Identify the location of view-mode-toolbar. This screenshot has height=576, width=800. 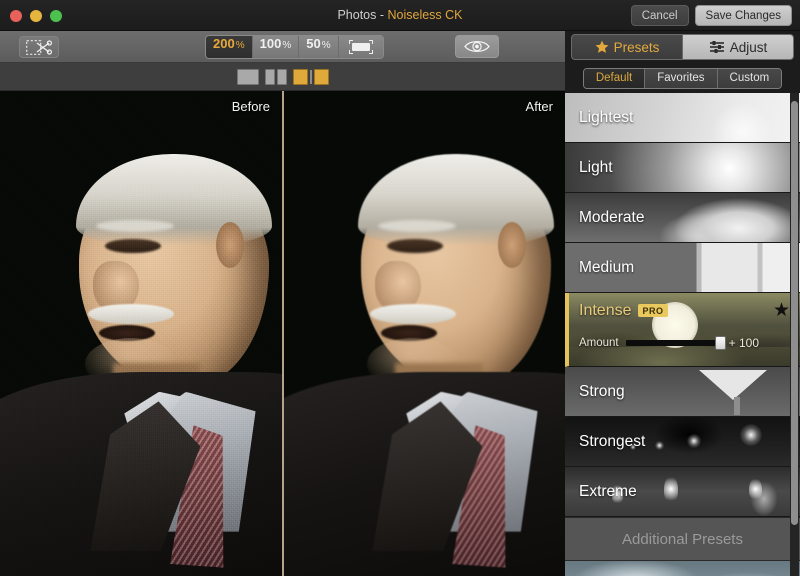
(282, 77).